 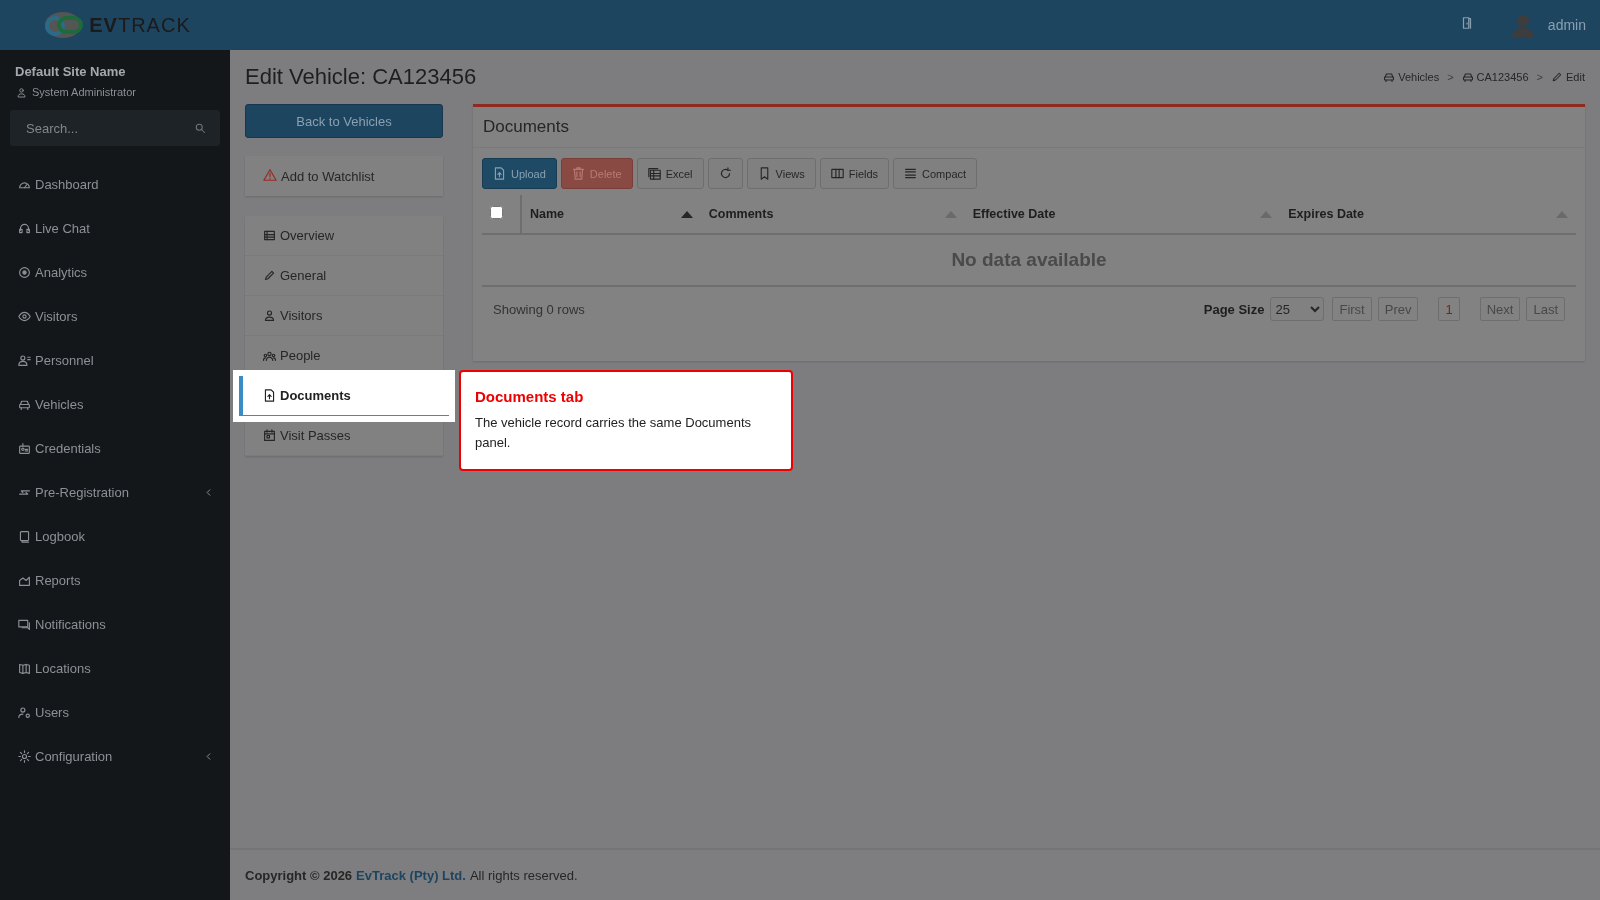 I want to click on sidebar-item: Personnel, so click(x=115, y=360).